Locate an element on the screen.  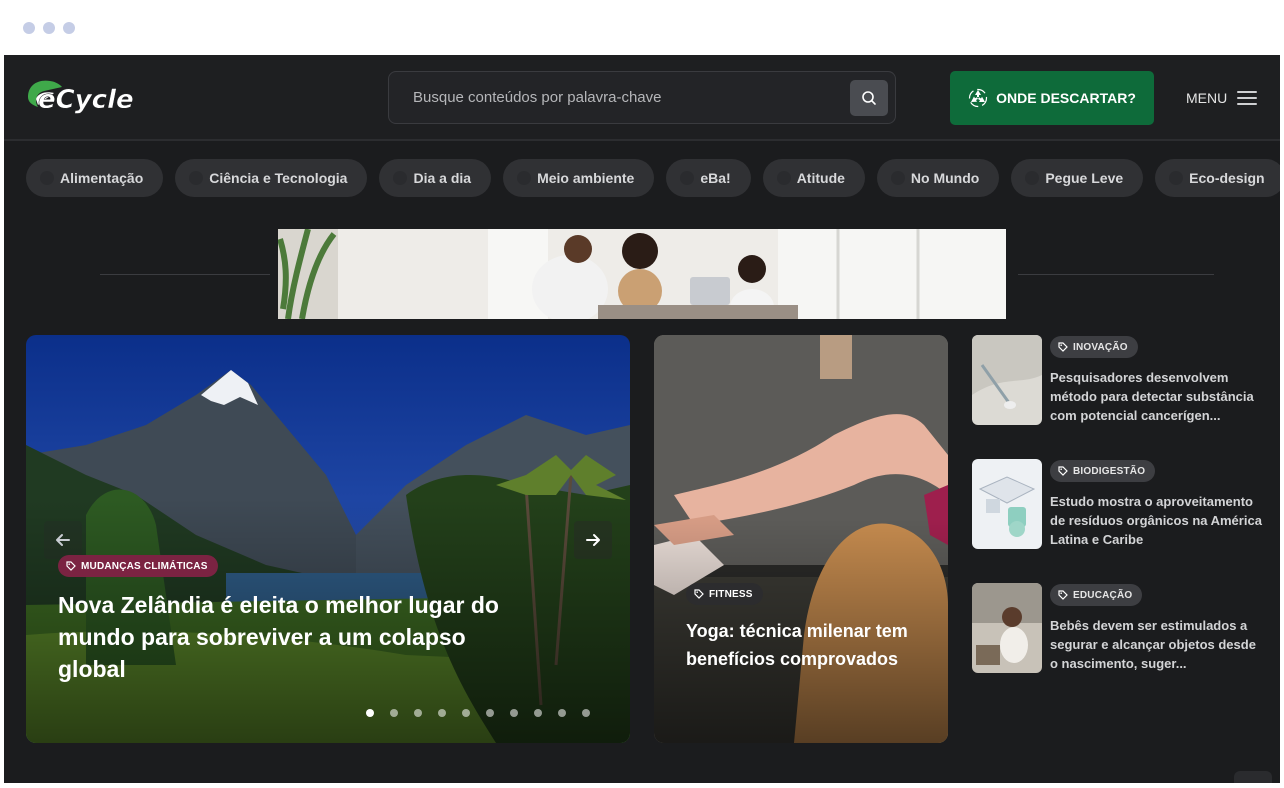
category-pill: Eco-design is located at coordinates (1217, 178).